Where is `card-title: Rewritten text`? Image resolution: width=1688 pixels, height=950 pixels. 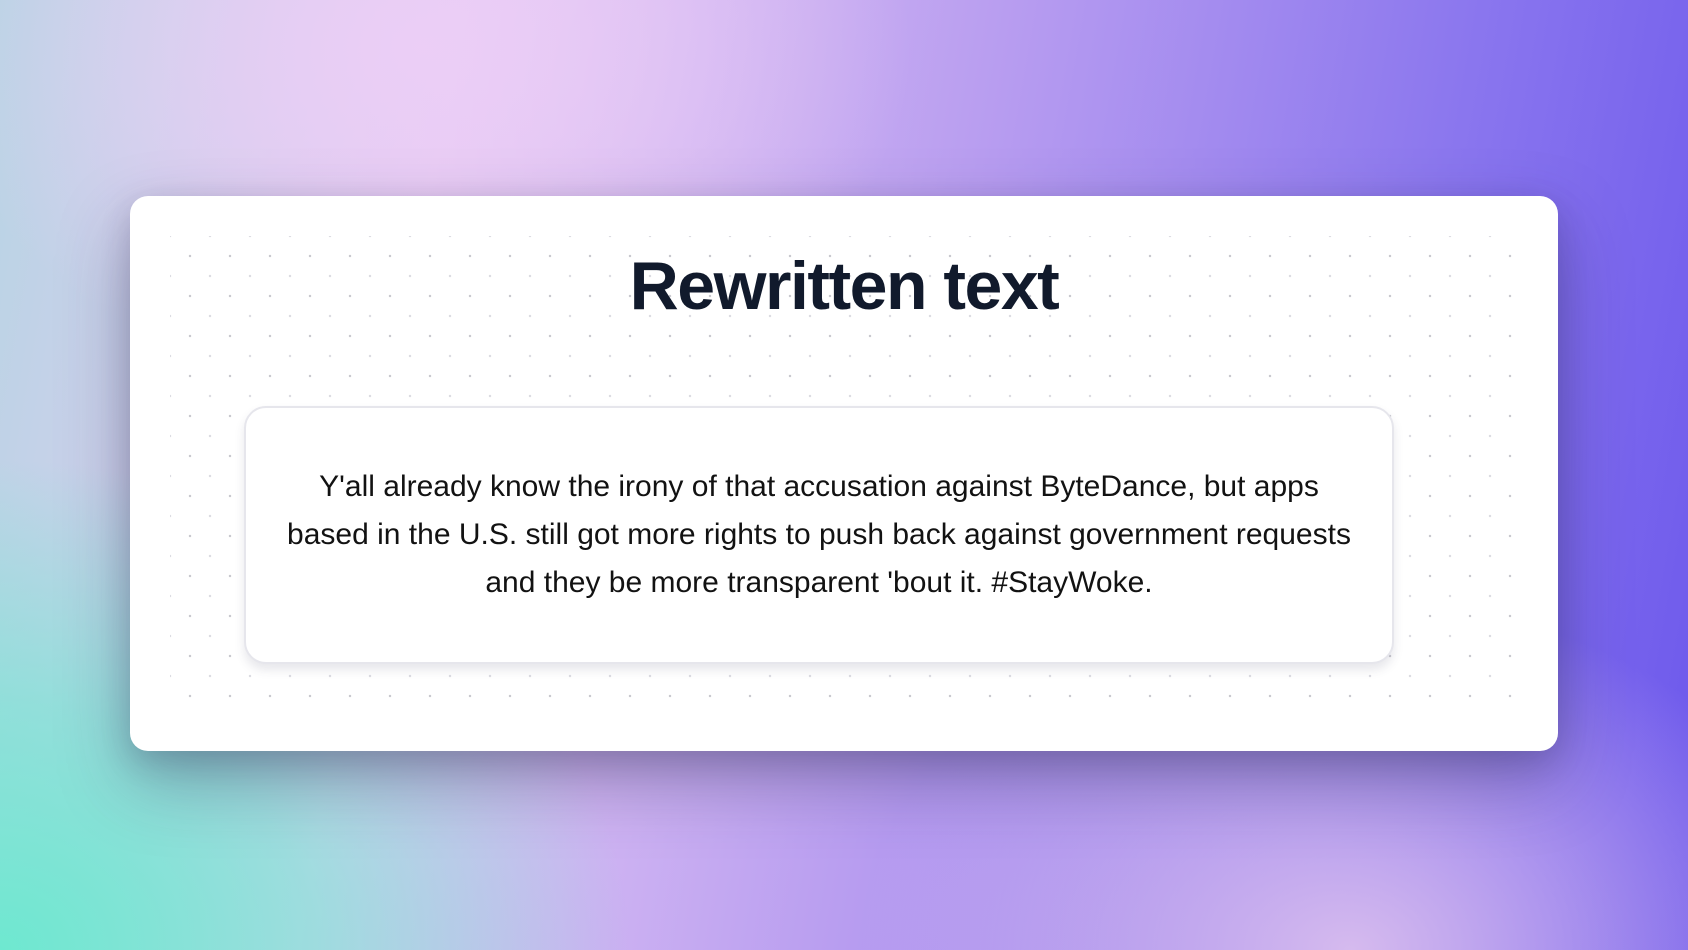
card-title: Rewritten text is located at coordinates (844, 286).